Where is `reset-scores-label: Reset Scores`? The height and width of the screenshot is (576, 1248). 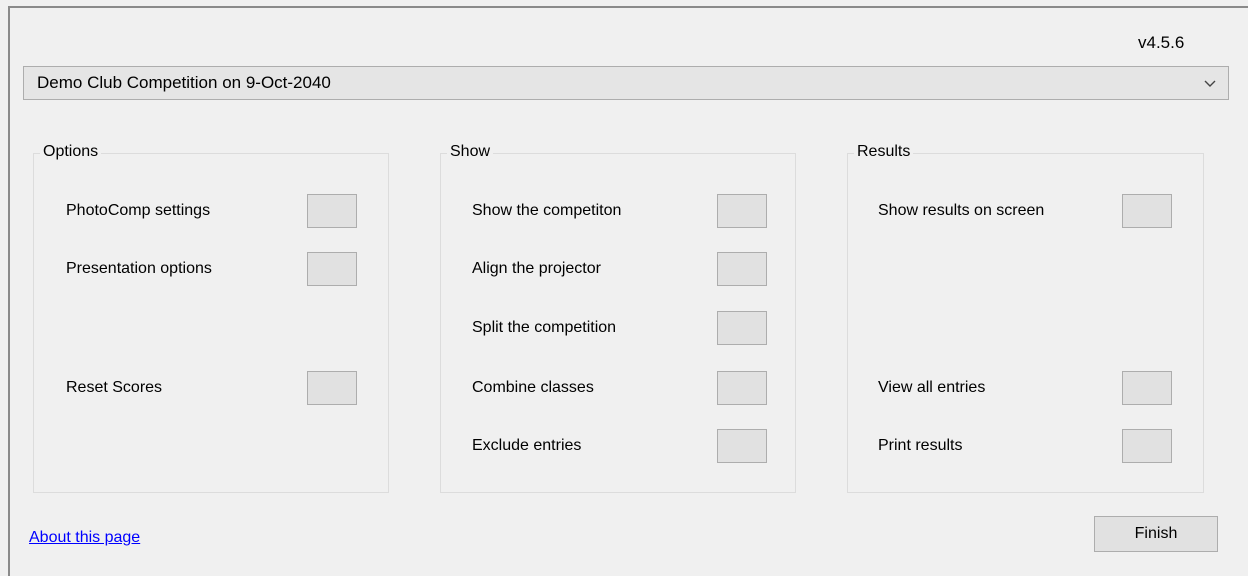
reset-scores-label: Reset Scores is located at coordinates (114, 387).